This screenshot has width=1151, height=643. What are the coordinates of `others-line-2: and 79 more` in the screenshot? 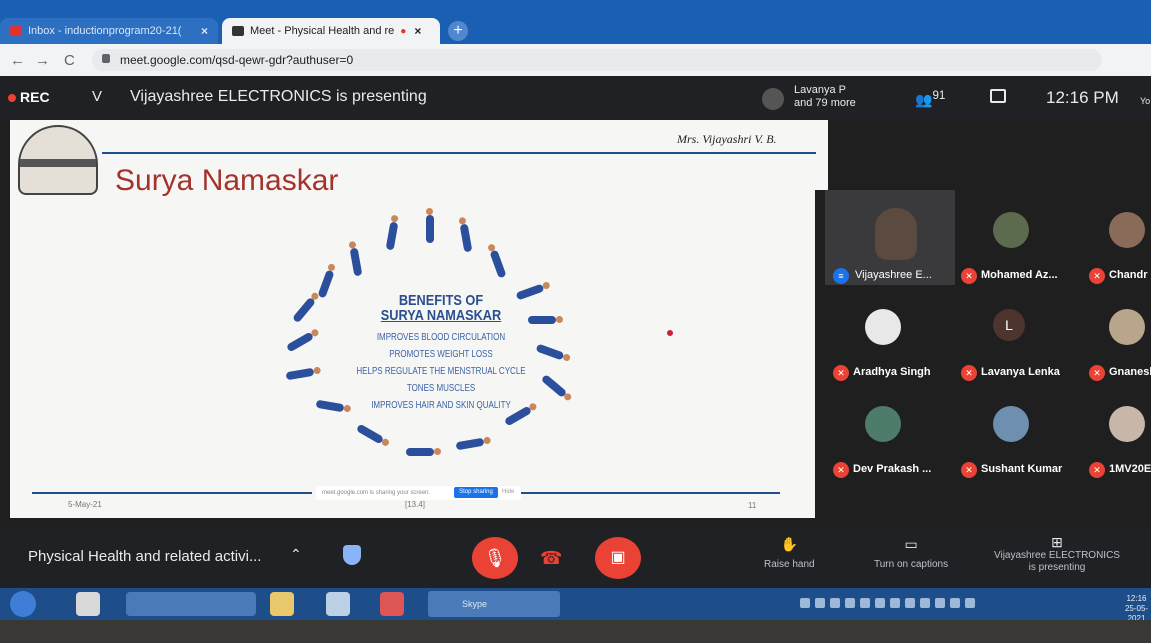 It's located at (825, 103).